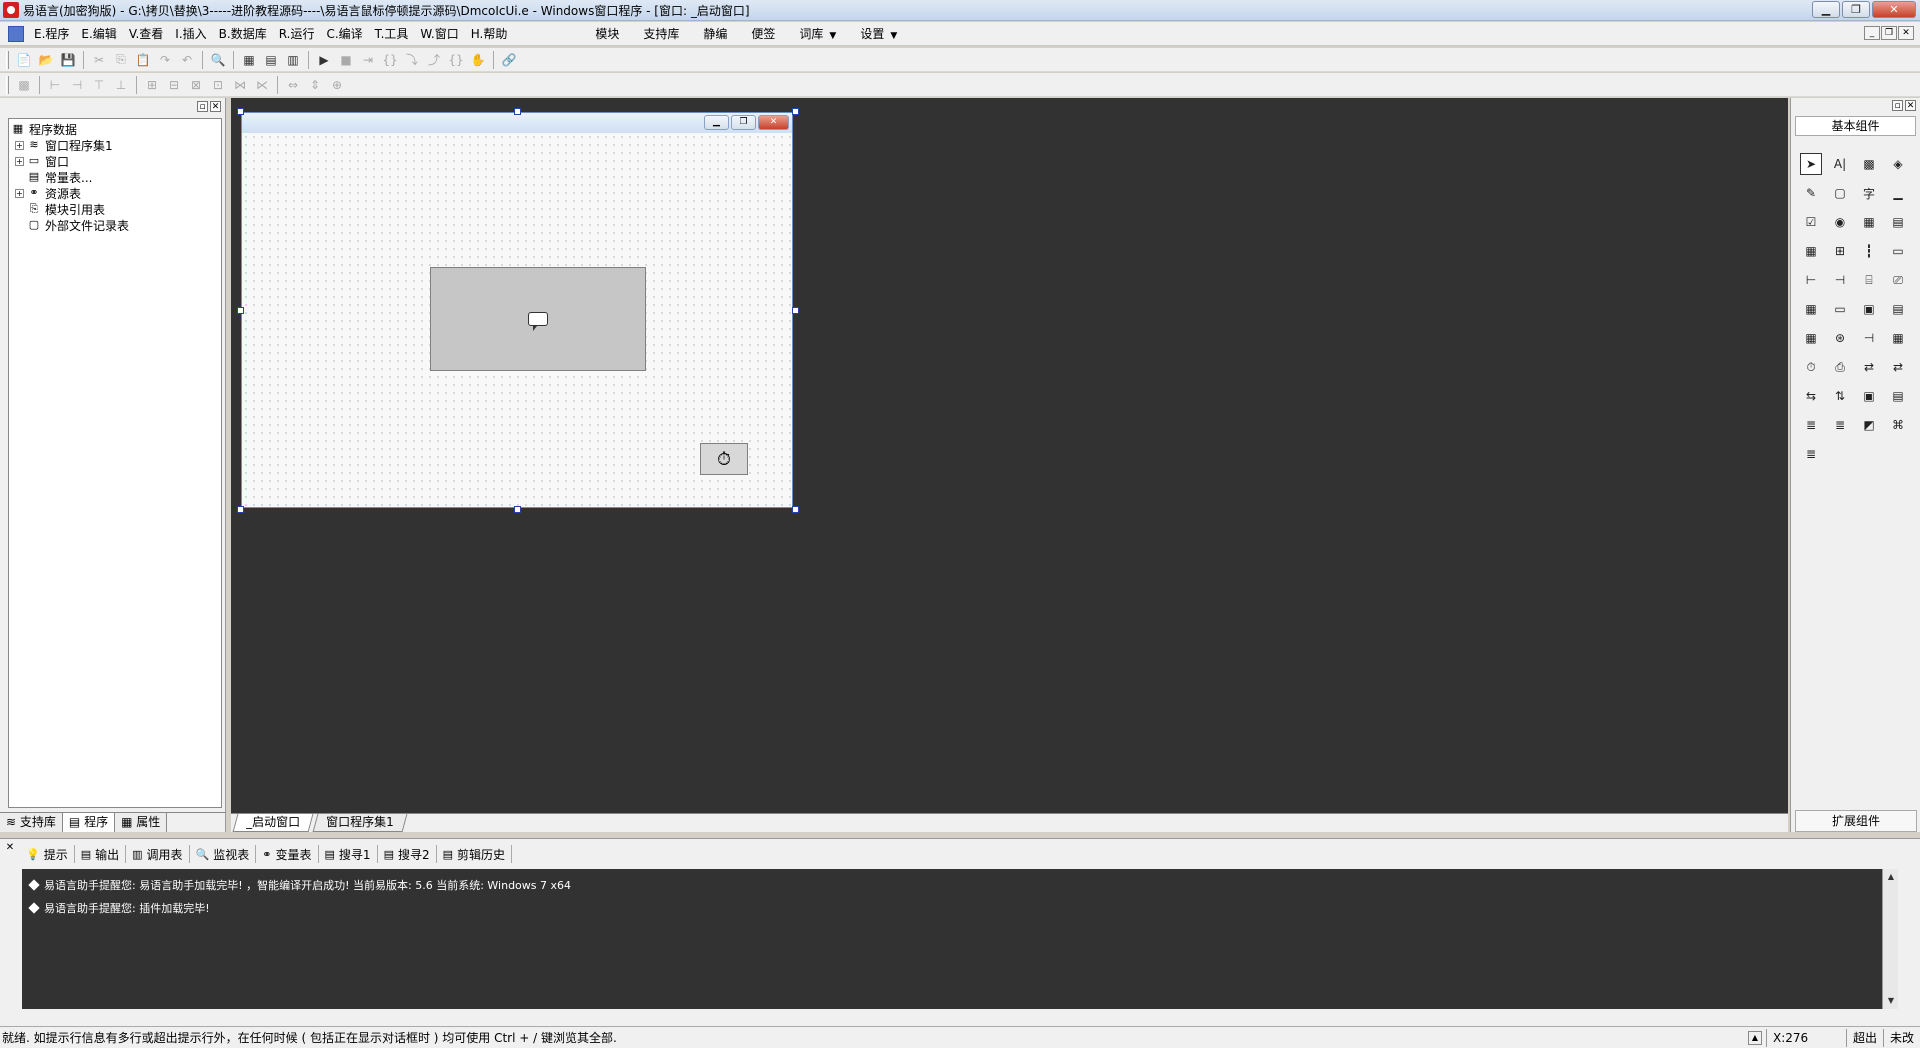  I want to click on component-tool-icon: ☑, so click(1811, 222).